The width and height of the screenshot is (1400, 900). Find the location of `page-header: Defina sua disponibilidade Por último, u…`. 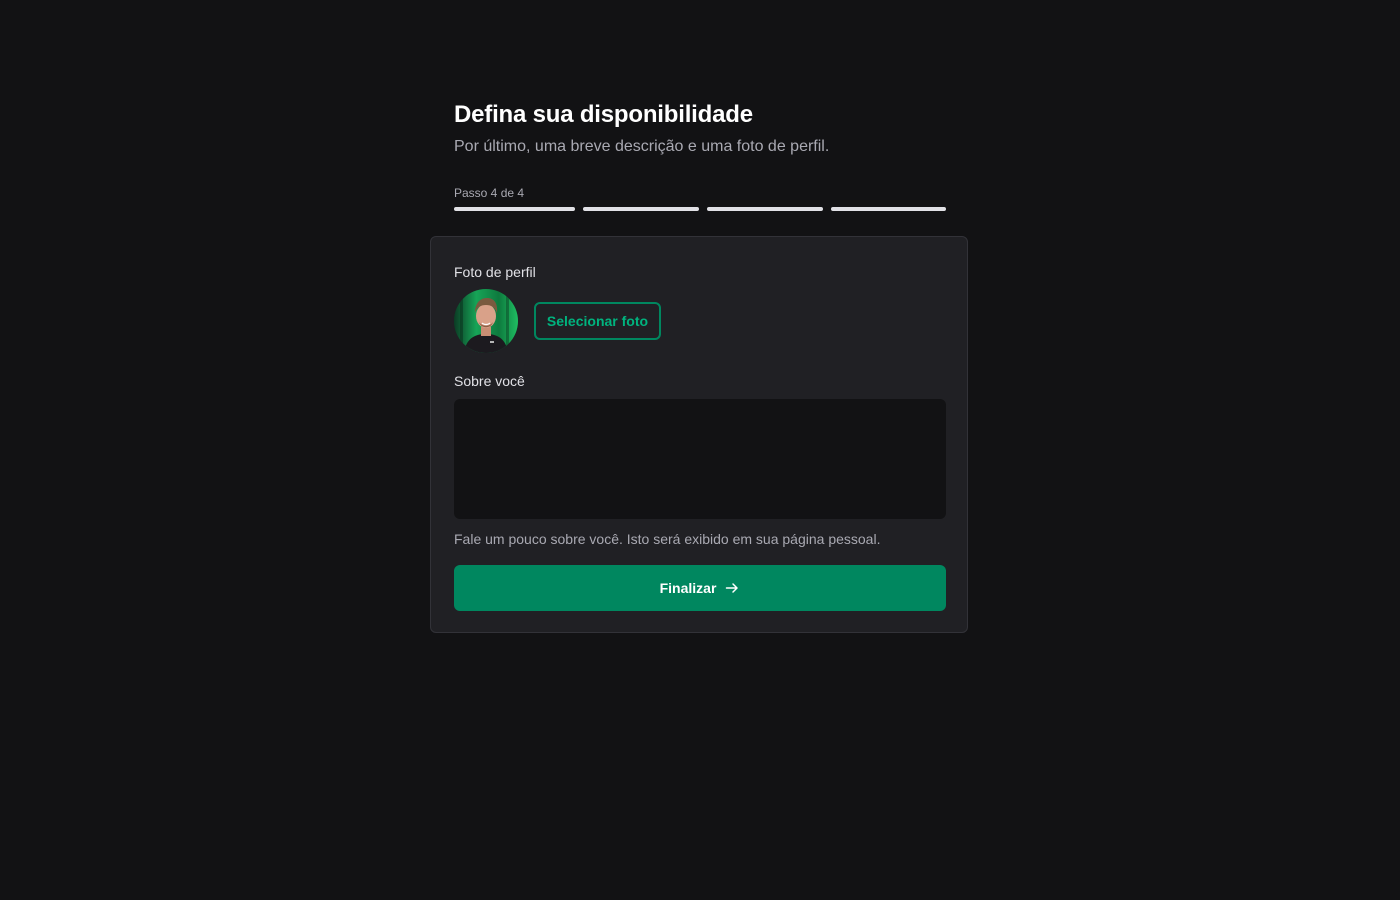

page-header: Defina sua disponibilidade Por último, u… is located at coordinates (700, 129).